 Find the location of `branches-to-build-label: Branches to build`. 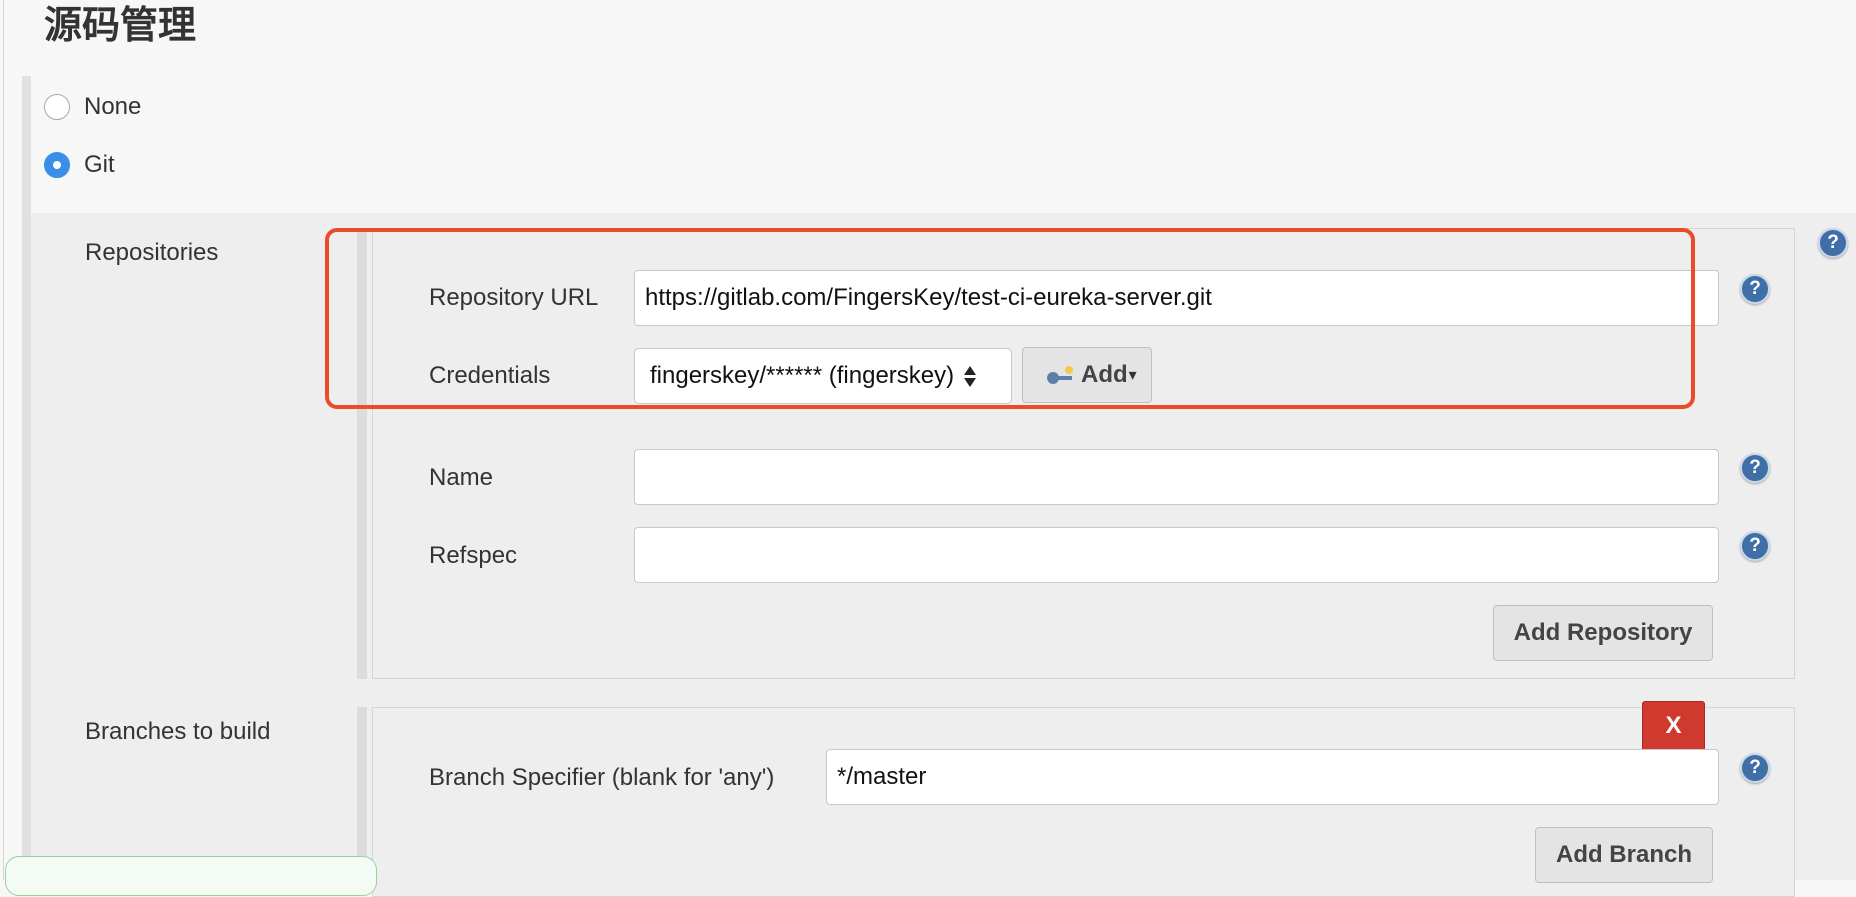

branches-to-build-label: Branches to build is located at coordinates (178, 731).